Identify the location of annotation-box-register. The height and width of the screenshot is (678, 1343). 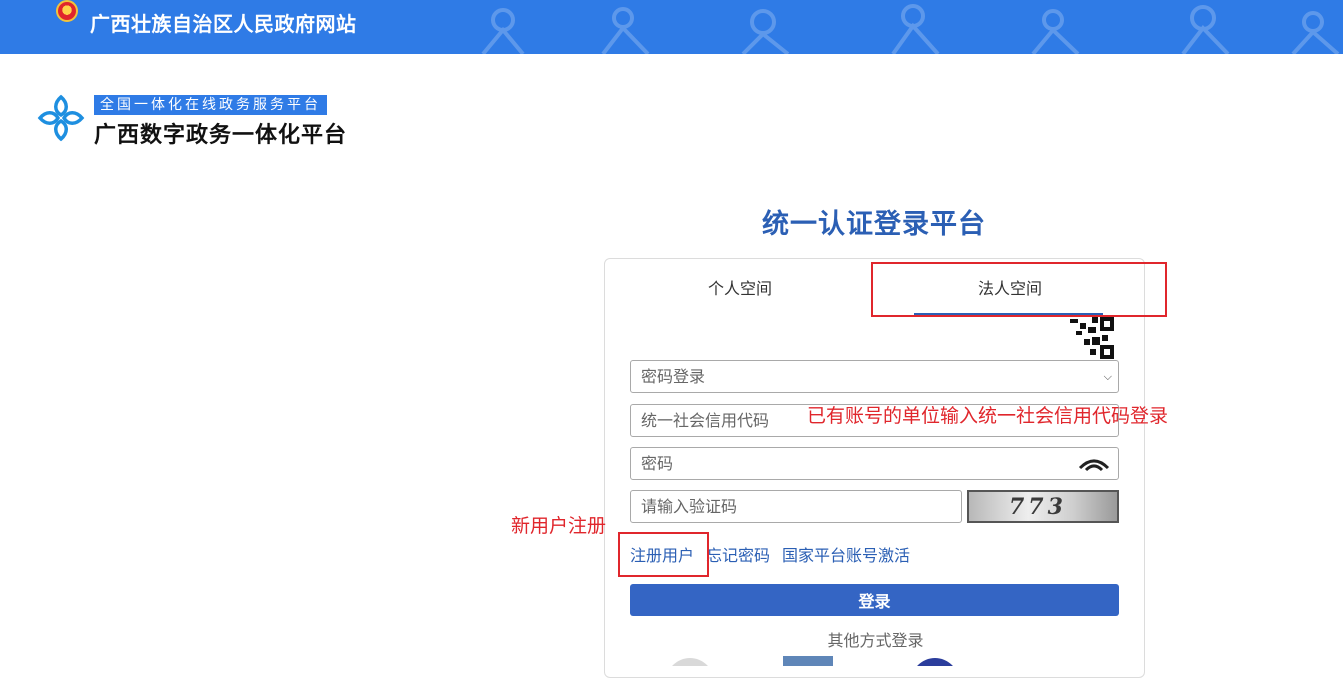
(663, 554).